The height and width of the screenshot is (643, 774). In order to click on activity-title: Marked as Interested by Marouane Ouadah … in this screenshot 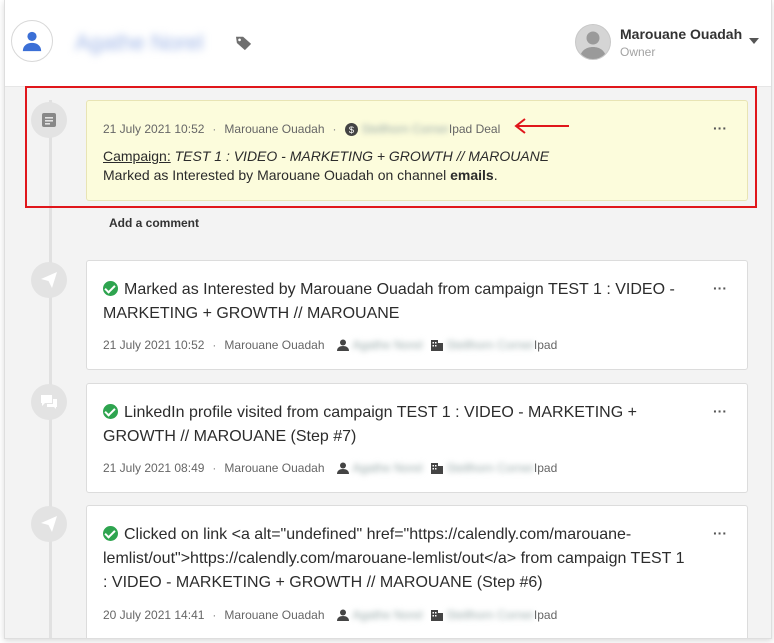, I will do `click(389, 301)`.